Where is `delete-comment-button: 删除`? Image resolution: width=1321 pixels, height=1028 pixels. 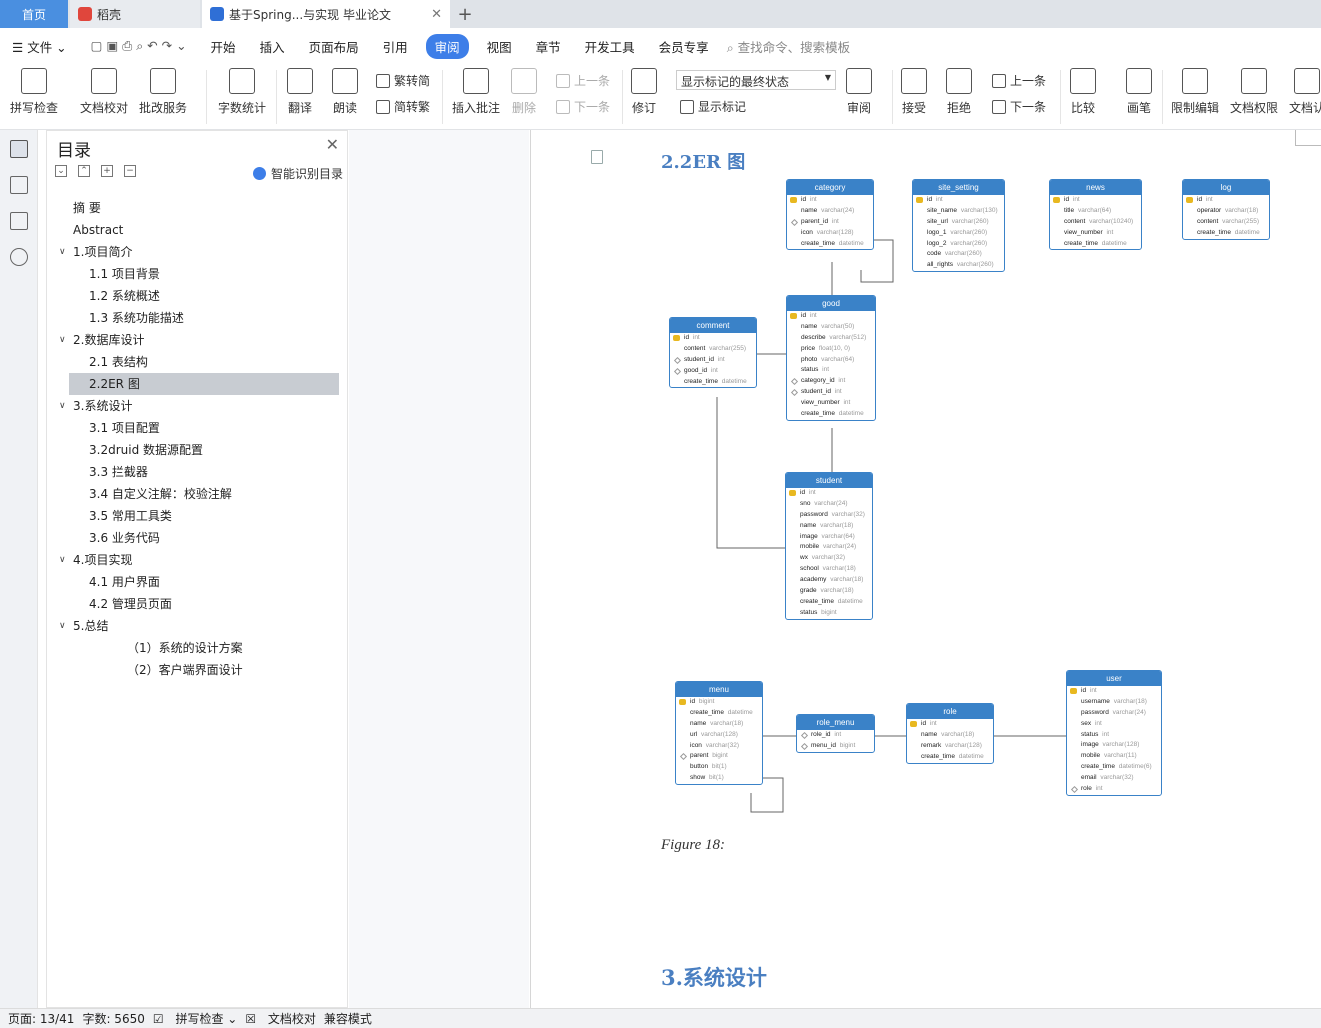 delete-comment-button: 删除 is located at coordinates (524, 92).